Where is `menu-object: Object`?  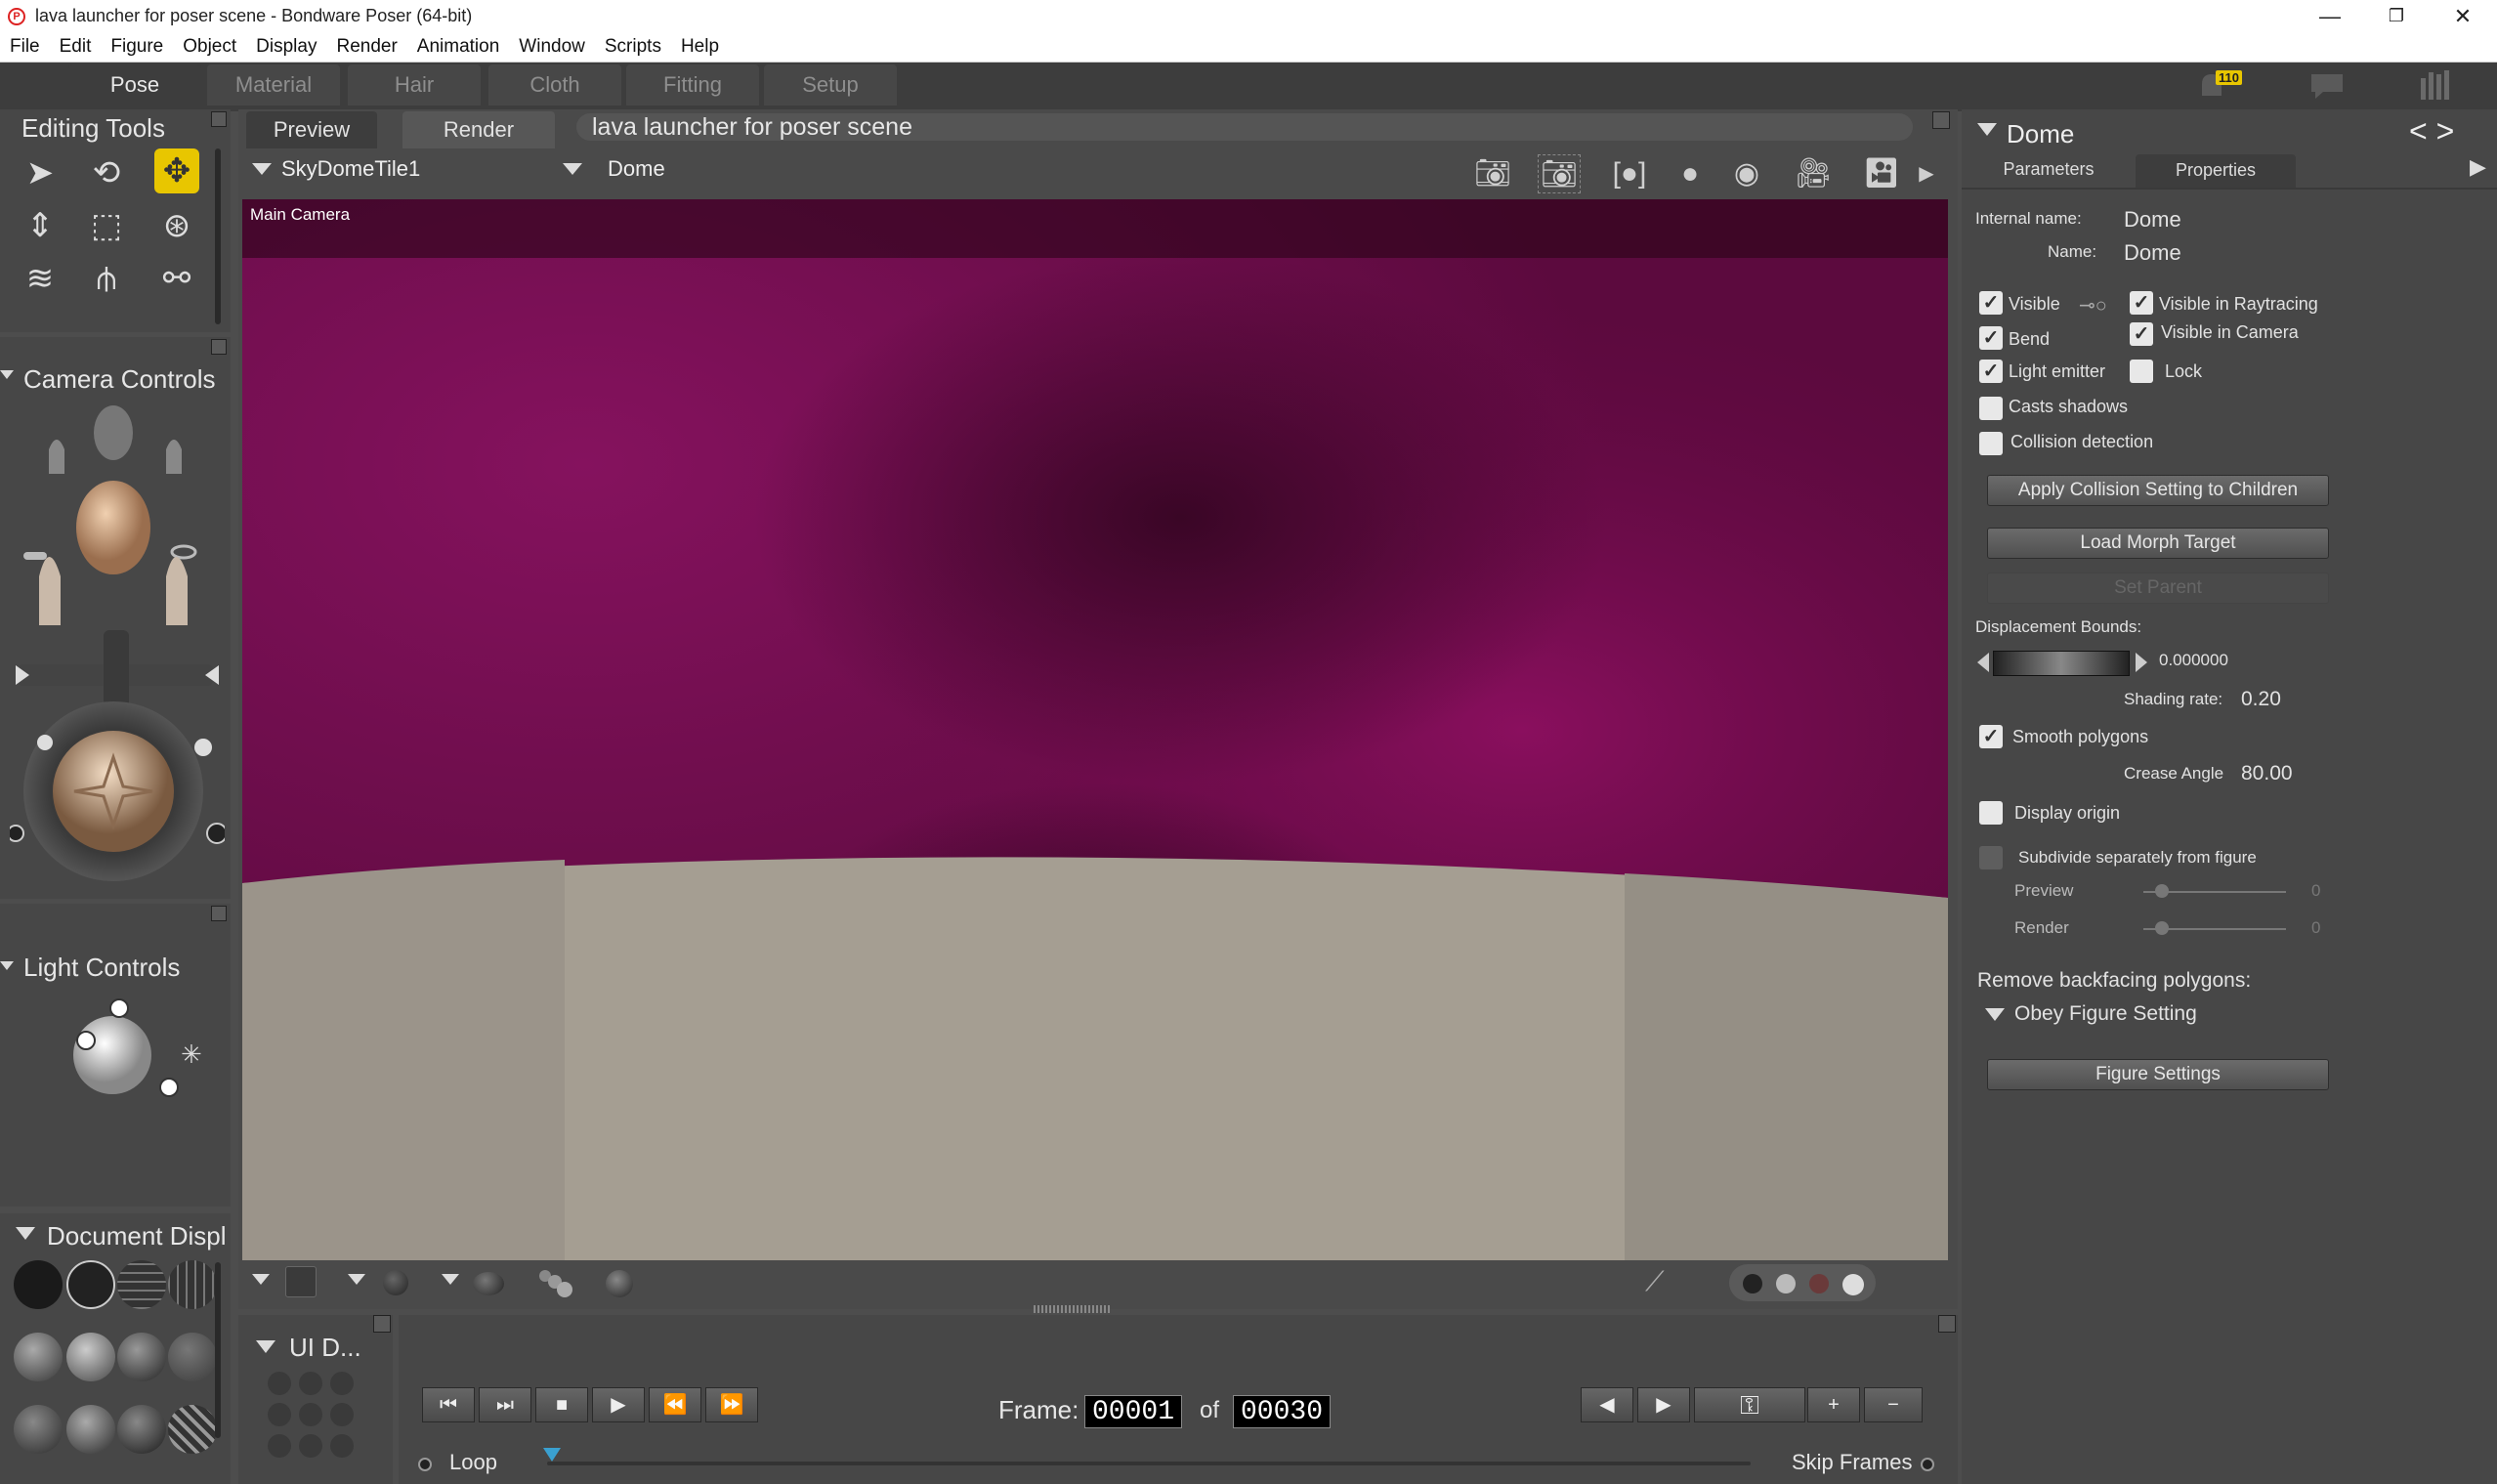
menu-object: Object is located at coordinates (210, 47).